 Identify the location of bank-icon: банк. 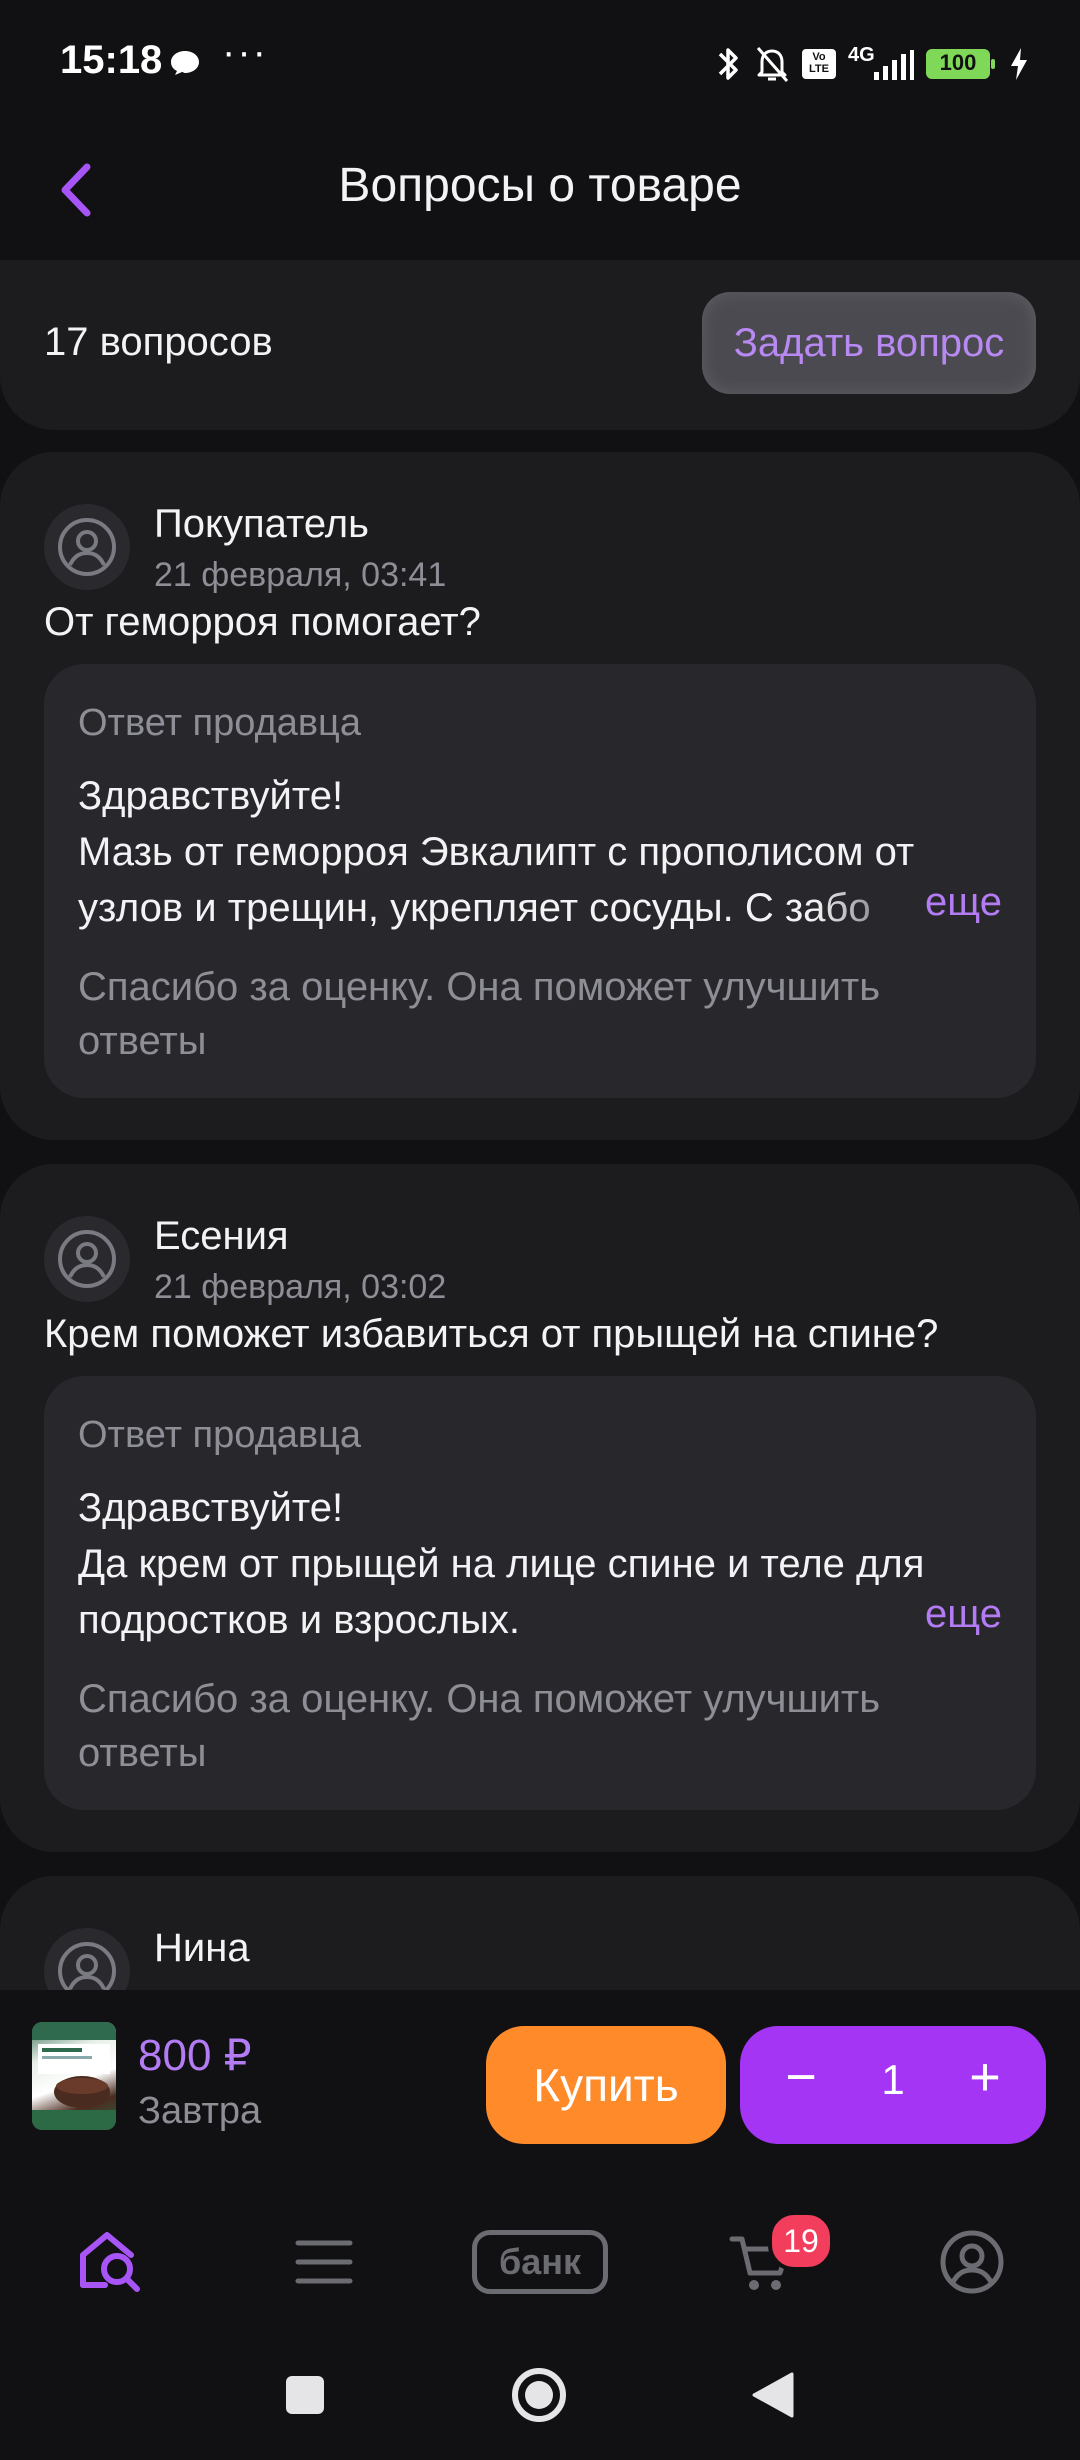
(540, 2262).